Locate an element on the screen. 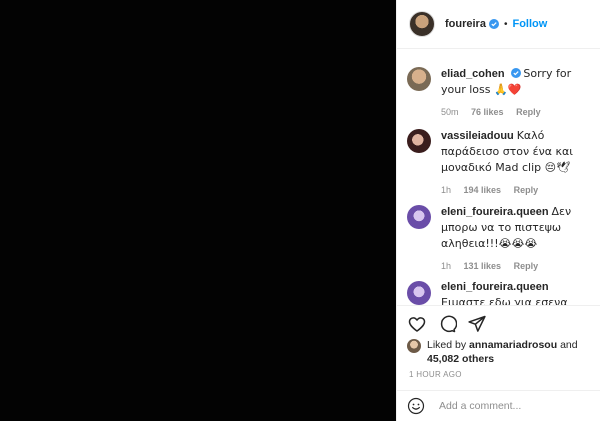 The image size is (600, 421). emoji-icon is located at coordinates (416, 406).